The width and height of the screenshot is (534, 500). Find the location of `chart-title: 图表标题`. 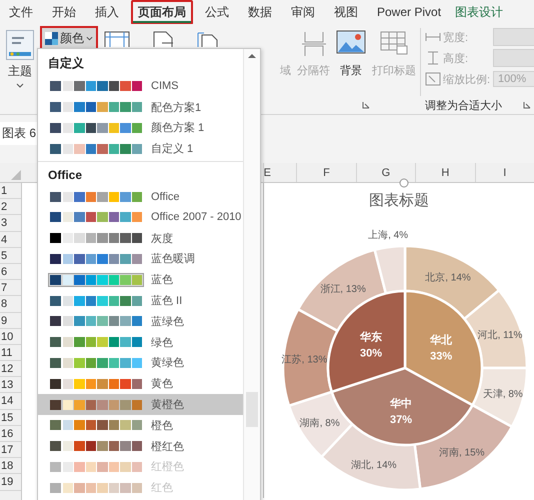

chart-title: 图表标题 is located at coordinates (399, 200).